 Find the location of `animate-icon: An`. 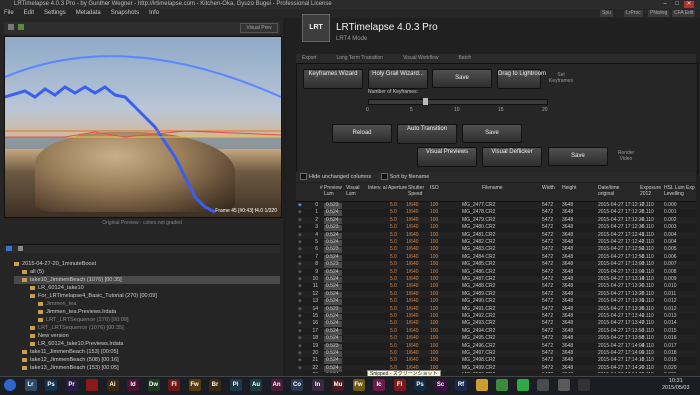

animate-icon: An is located at coordinates (276, 385).